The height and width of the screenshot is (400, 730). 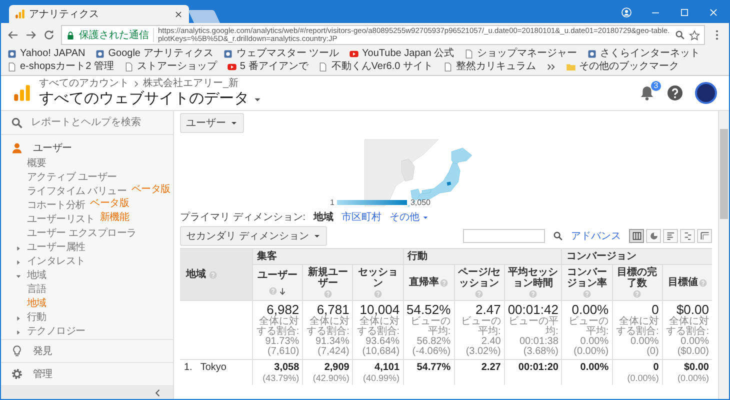 I want to click on header-label: セッション, so click(x=377, y=278).